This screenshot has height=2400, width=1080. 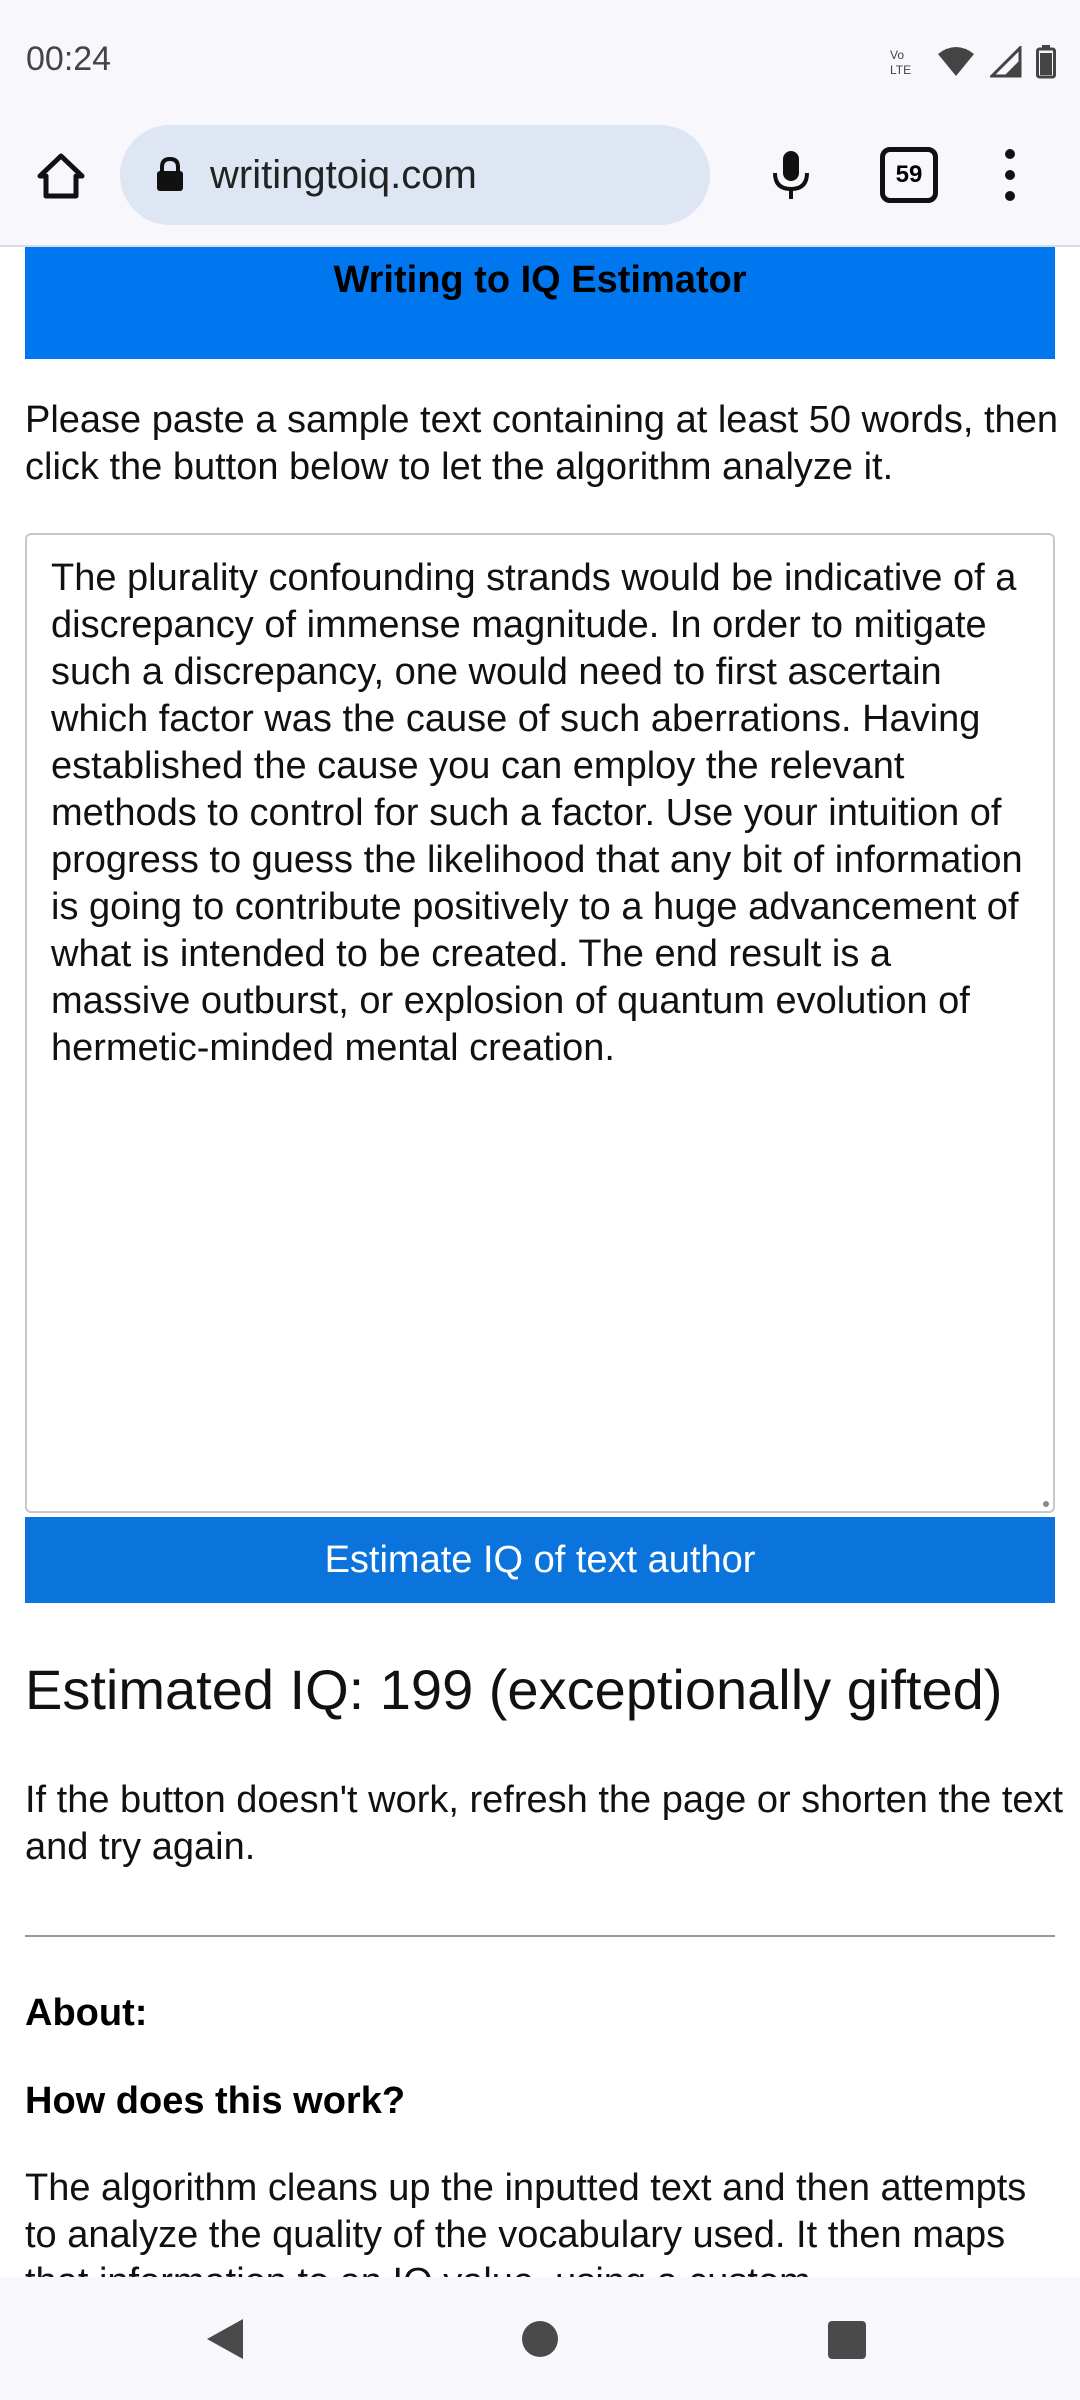 What do you see at coordinates (225, 2339) in the screenshot?
I see `back-icon` at bounding box center [225, 2339].